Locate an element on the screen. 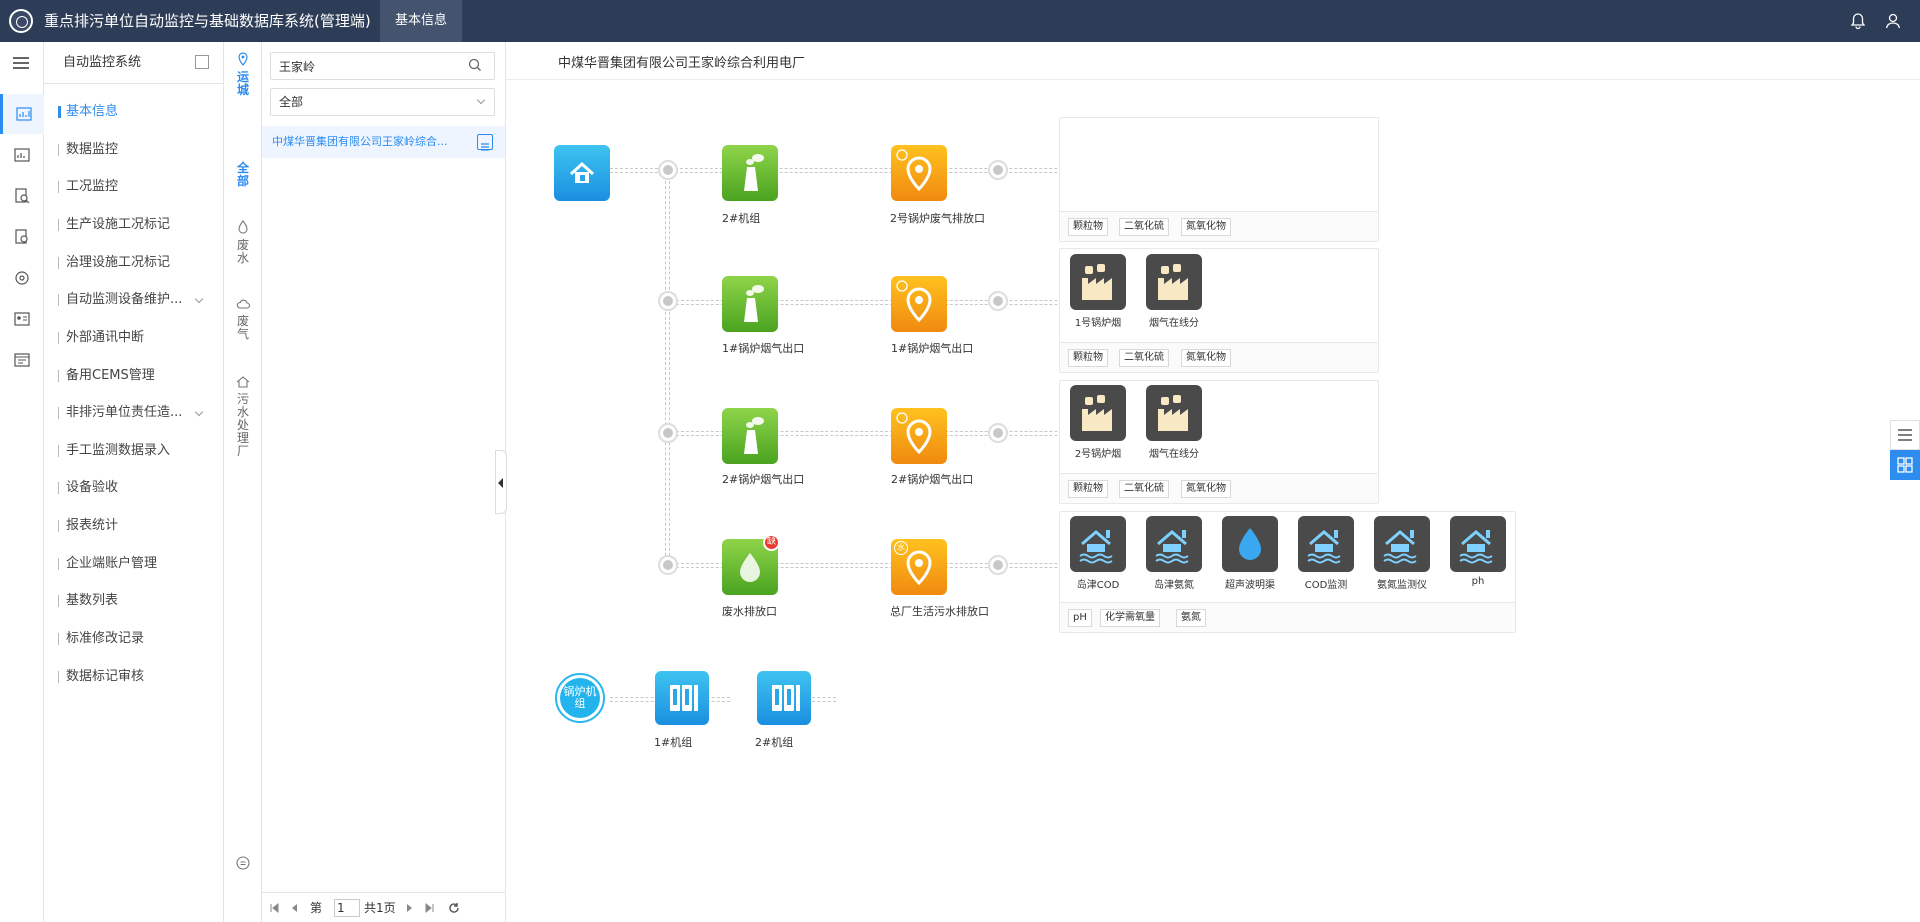 The image size is (1920, 922). pollutant-tag: 氨氮 is located at coordinates (1191, 618).